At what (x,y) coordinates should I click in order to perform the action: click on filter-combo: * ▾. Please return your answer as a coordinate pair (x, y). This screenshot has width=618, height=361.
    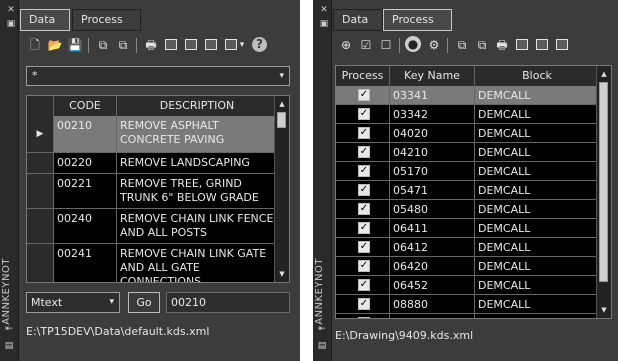
    Looking at the image, I should click on (158, 76).